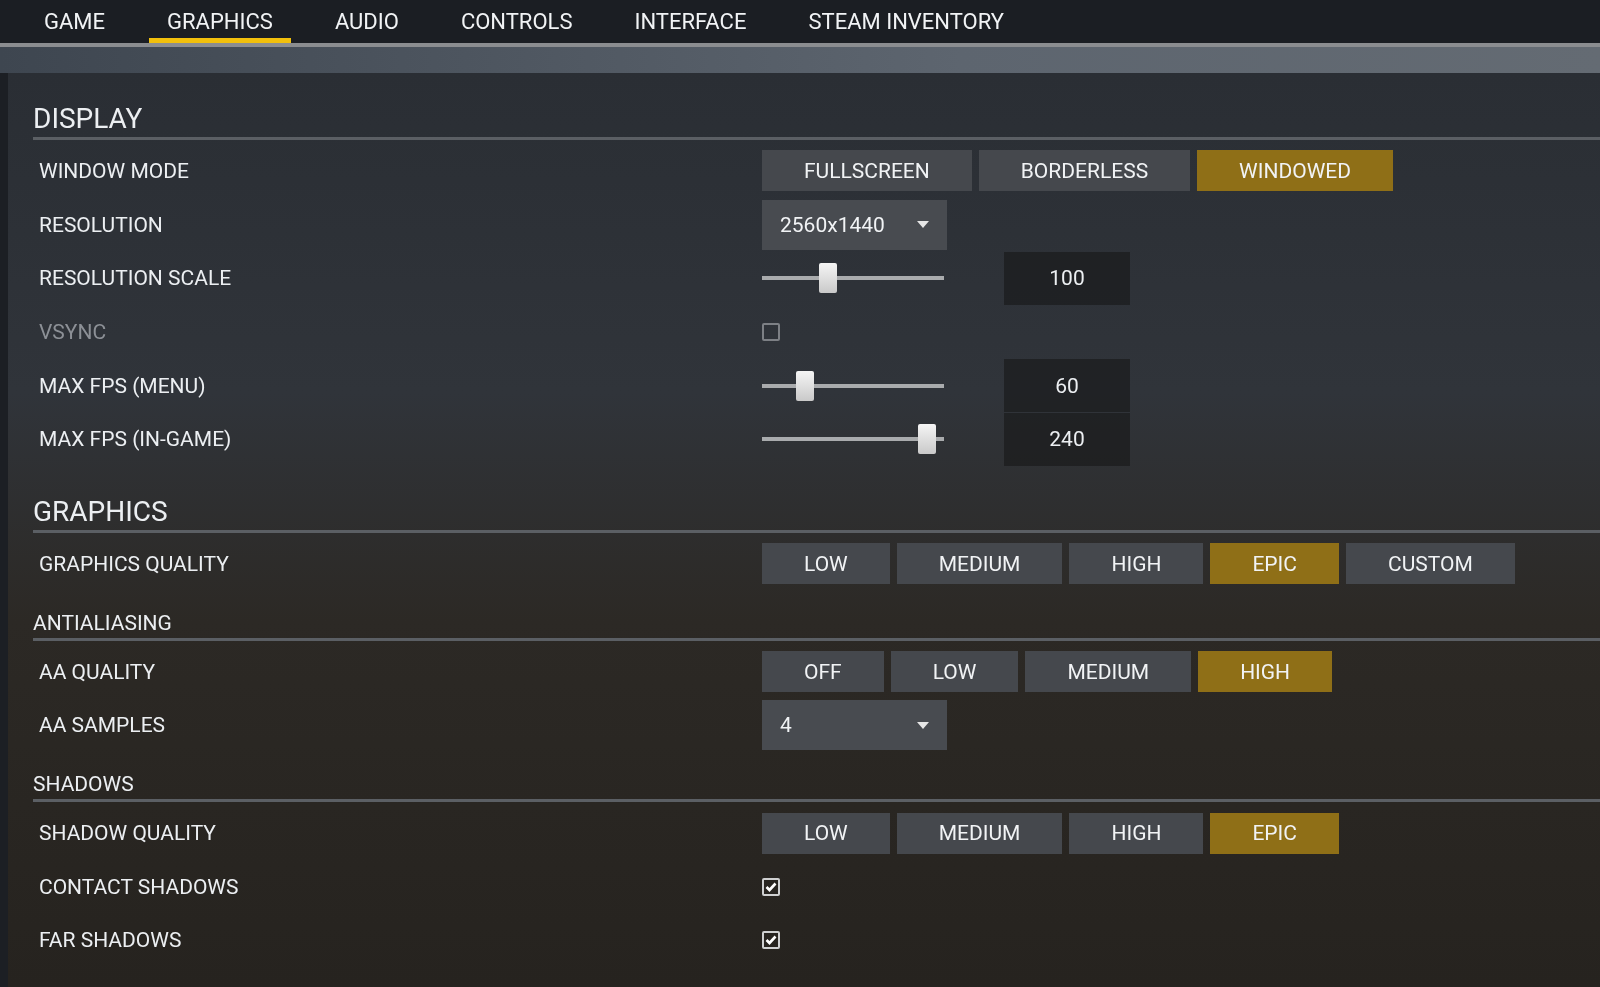  What do you see at coordinates (1067, 386) in the screenshot?
I see `value-field: 60` at bounding box center [1067, 386].